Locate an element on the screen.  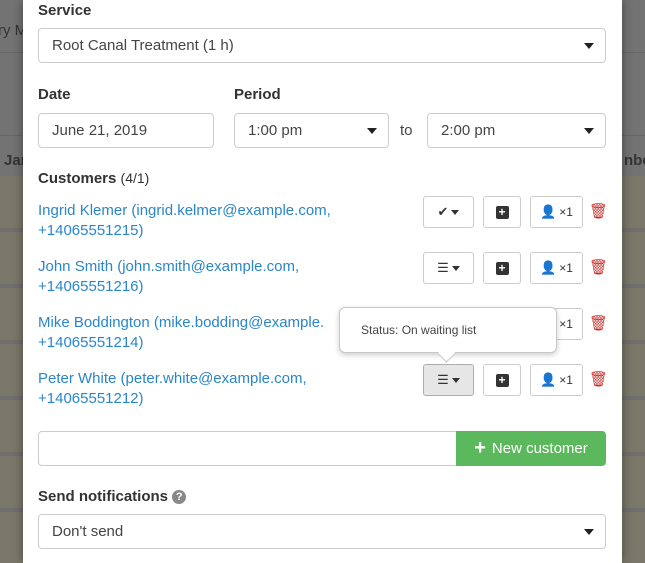
status-tooltip: Status: On waiting list is located at coordinates (448, 330).